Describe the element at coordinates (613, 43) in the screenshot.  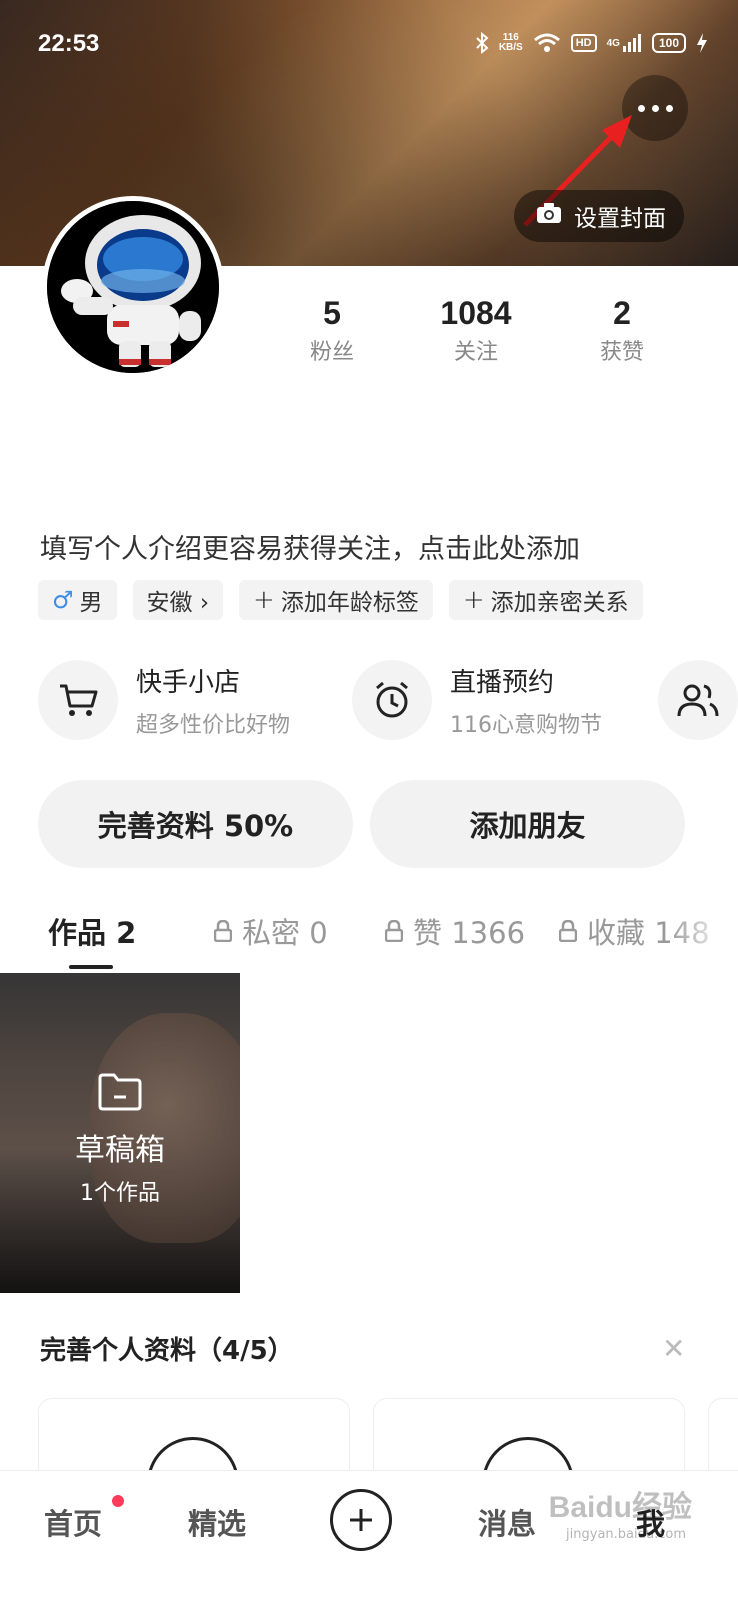
I see `network-type: 4G` at that location.